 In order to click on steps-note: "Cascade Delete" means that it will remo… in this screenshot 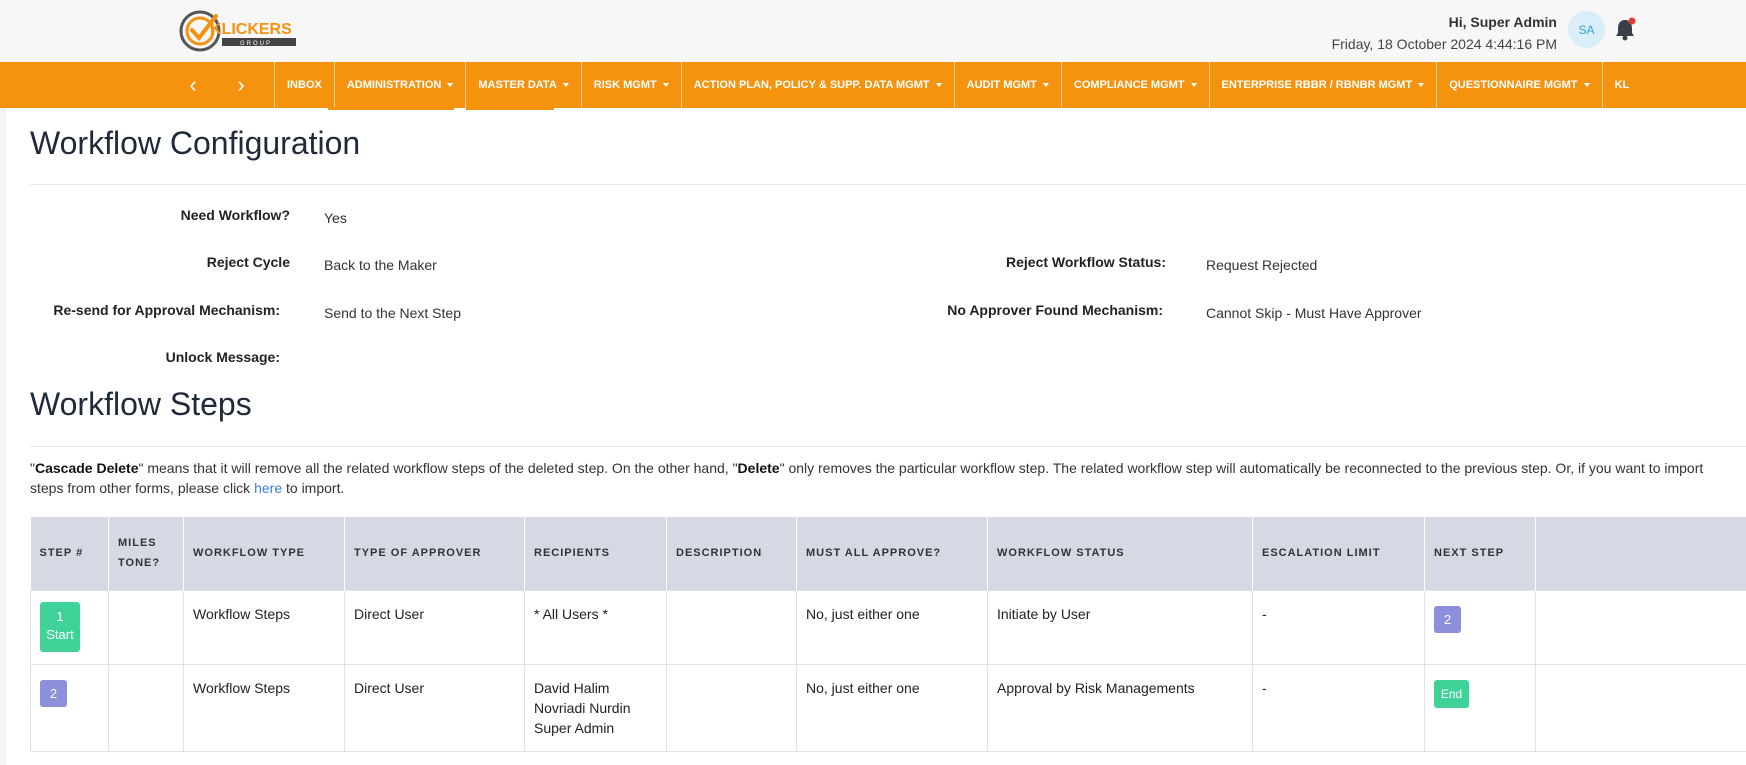, I will do `click(867, 478)`.